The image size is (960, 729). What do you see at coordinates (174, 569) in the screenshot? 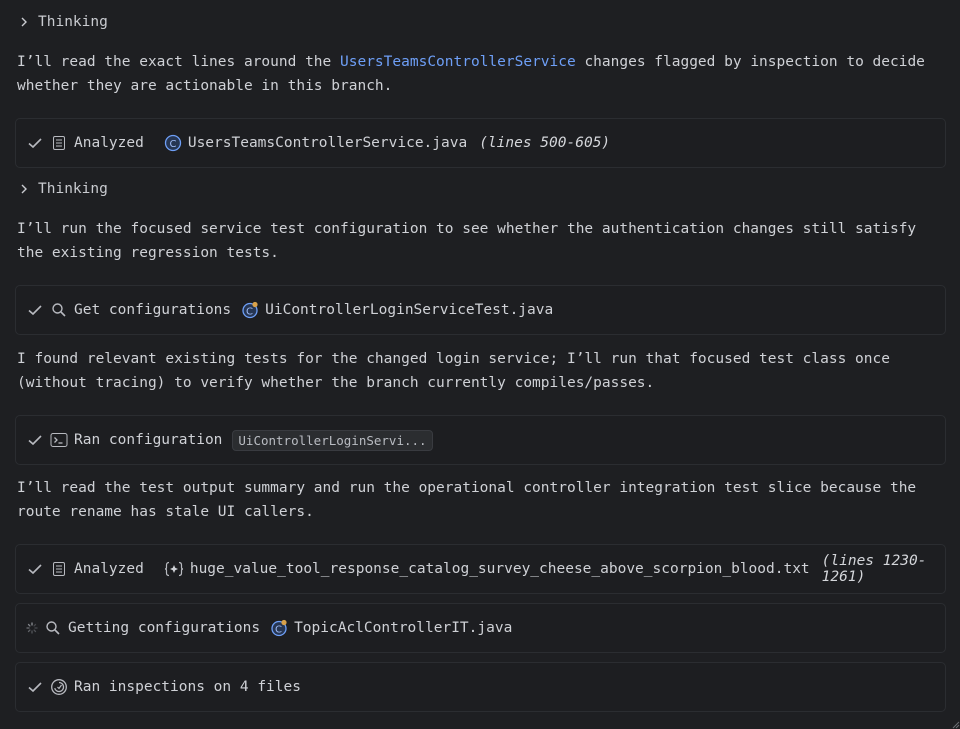
I see `json-file-icon` at bounding box center [174, 569].